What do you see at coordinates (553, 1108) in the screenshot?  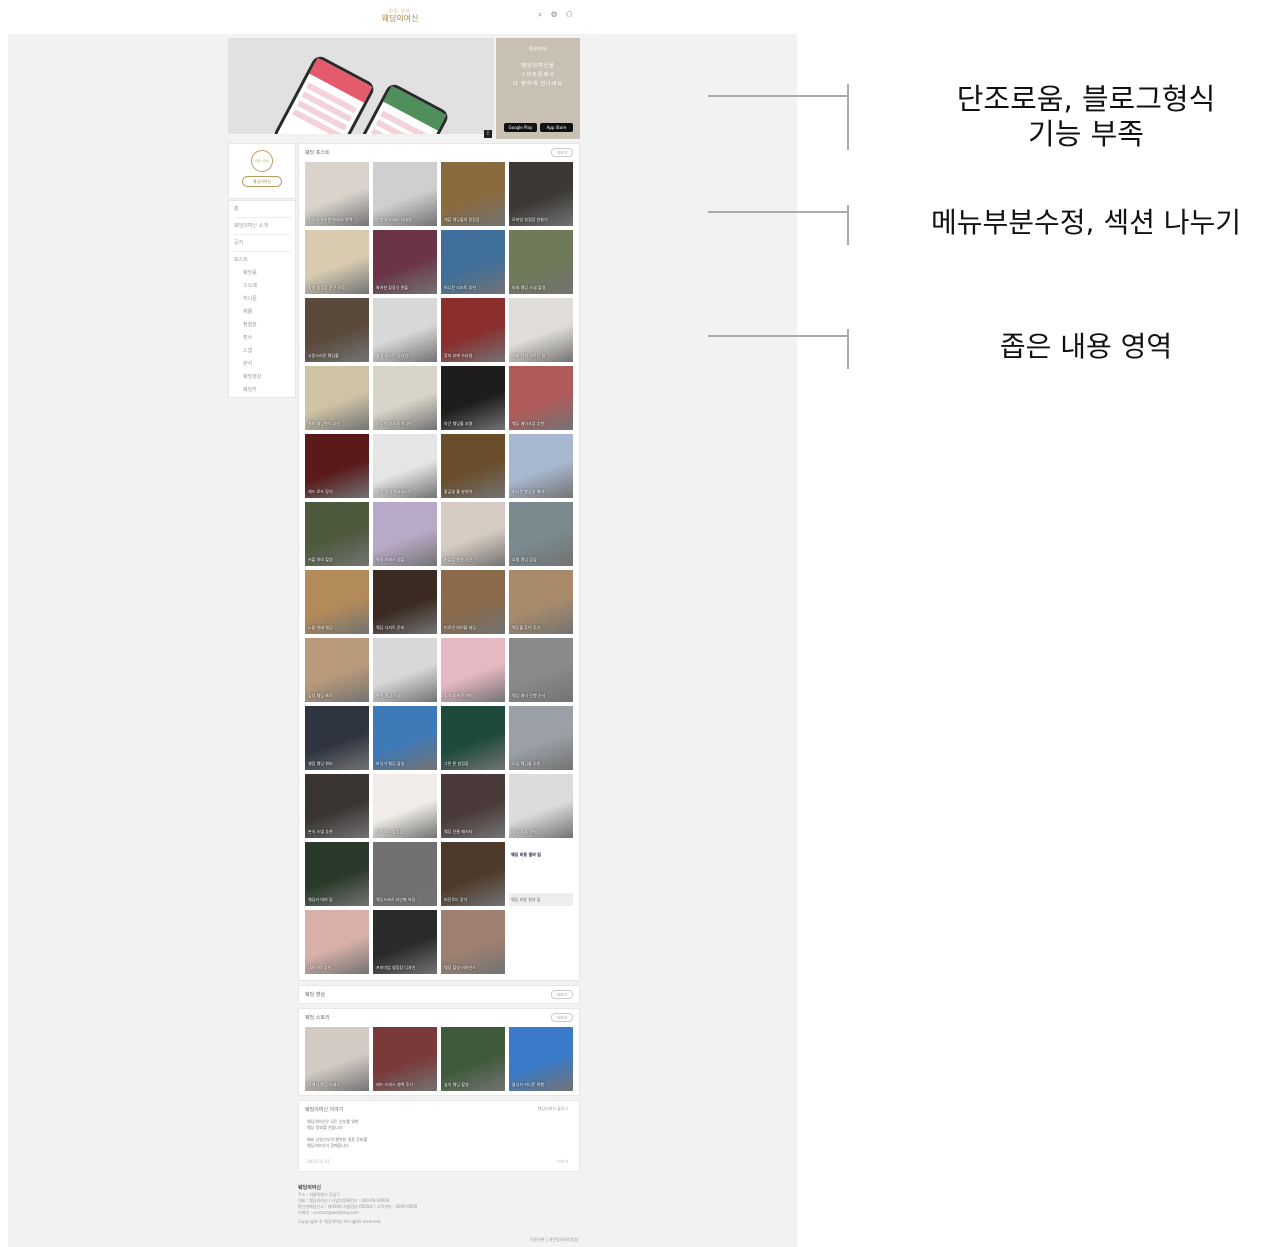 I see `blog-link: 웨딩의여신 블로그` at bounding box center [553, 1108].